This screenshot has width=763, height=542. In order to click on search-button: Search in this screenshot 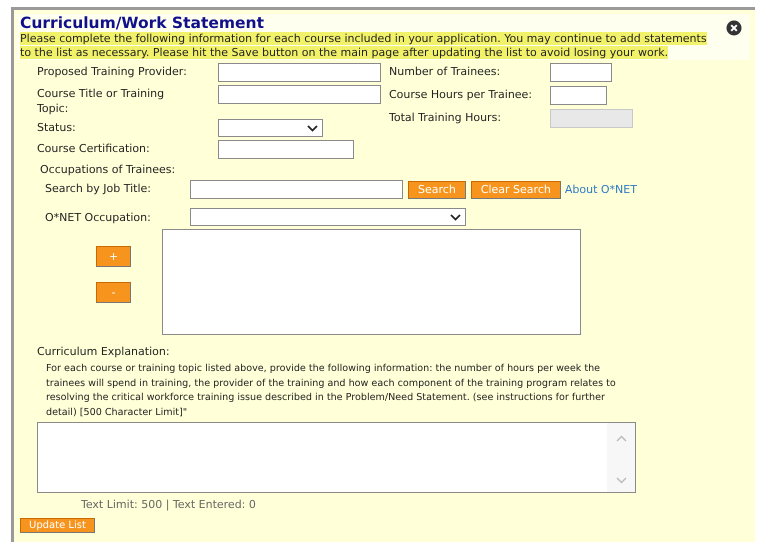, I will do `click(437, 189)`.